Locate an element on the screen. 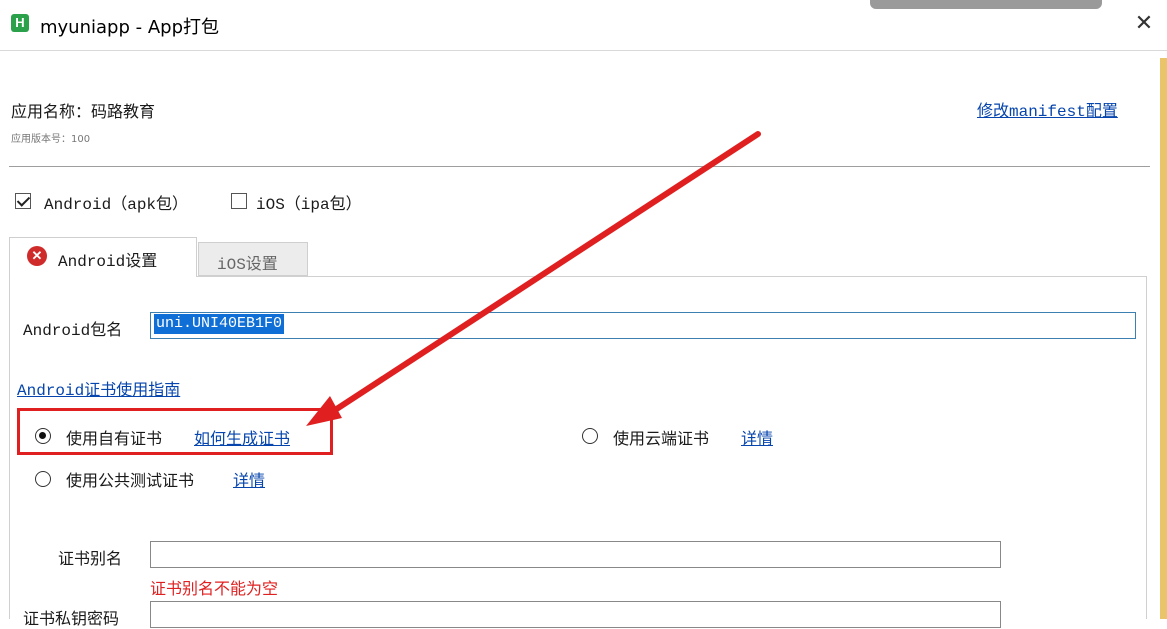 The height and width of the screenshot is (629, 1167). window-title: myuniapp - App打包 is located at coordinates (129, 27).